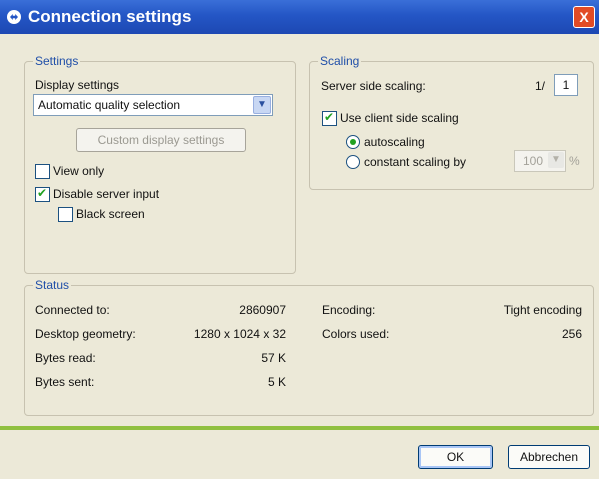 The width and height of the screenshot is (599, 479). Describe the element at coordinates (571, 334) in the screenshot. I see `colors-used-value: 256` at that location.